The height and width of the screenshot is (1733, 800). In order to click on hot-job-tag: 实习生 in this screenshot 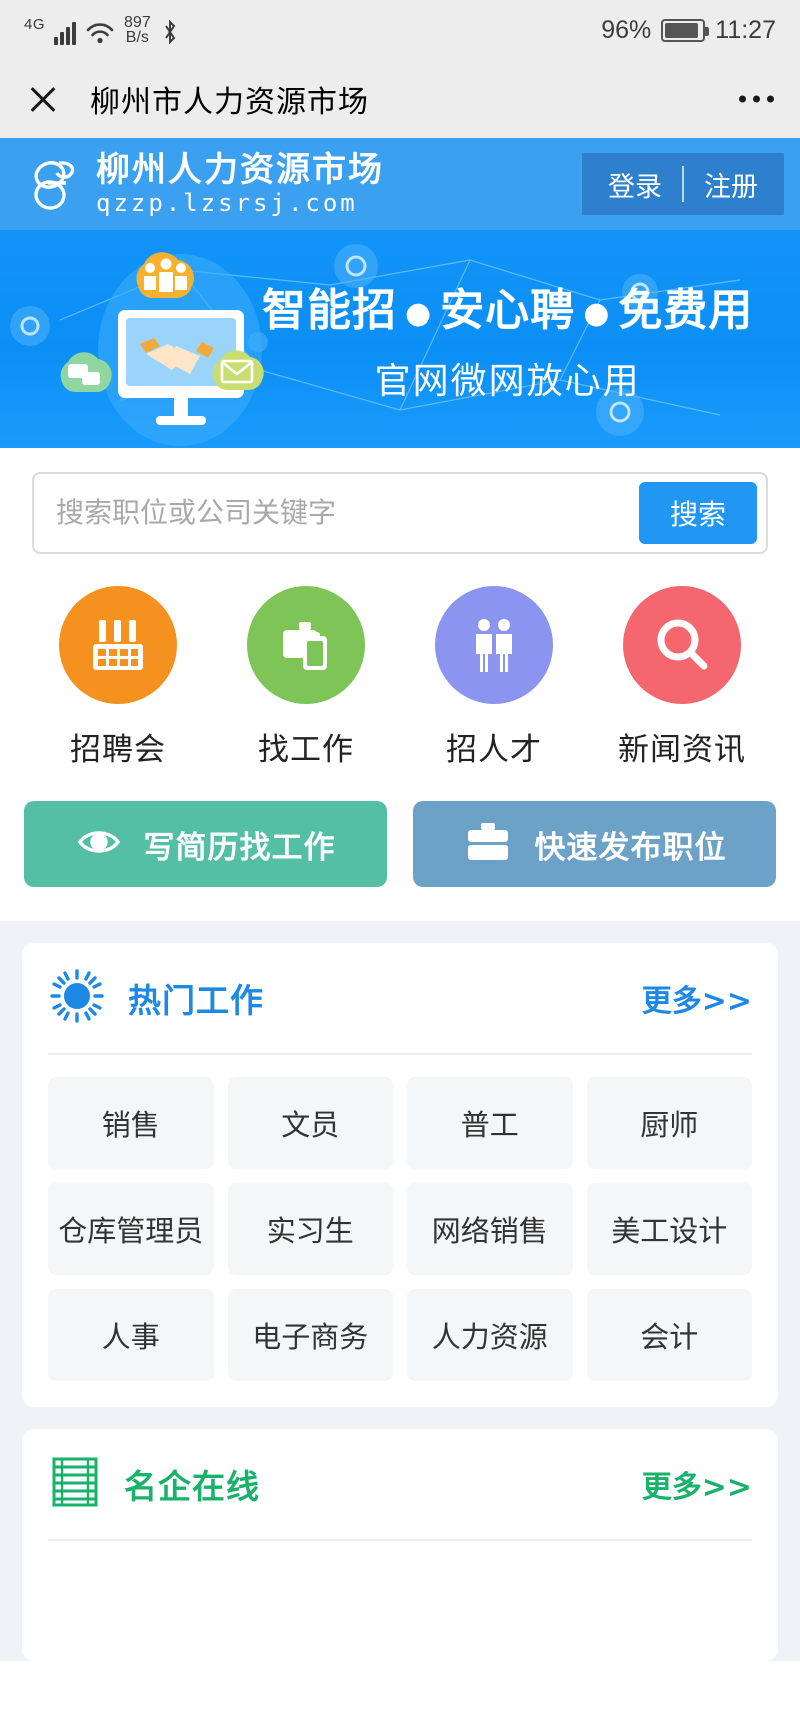, I will do `click(310, 1229)`.